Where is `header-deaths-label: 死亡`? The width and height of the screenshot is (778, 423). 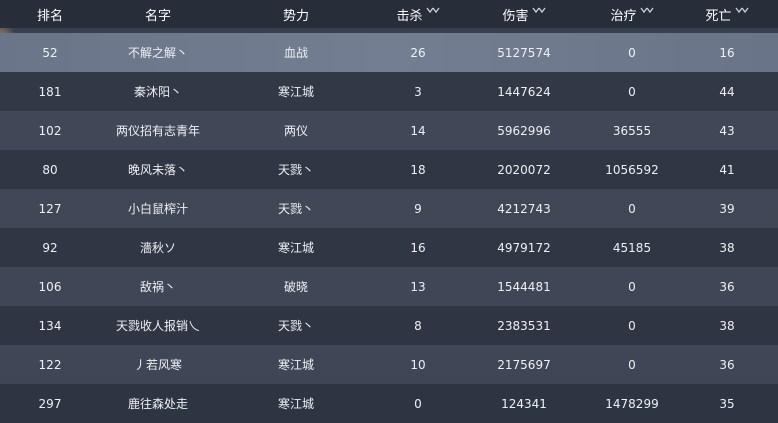 header-deaths-label: 死亡 is located at coordinates (718, 16).